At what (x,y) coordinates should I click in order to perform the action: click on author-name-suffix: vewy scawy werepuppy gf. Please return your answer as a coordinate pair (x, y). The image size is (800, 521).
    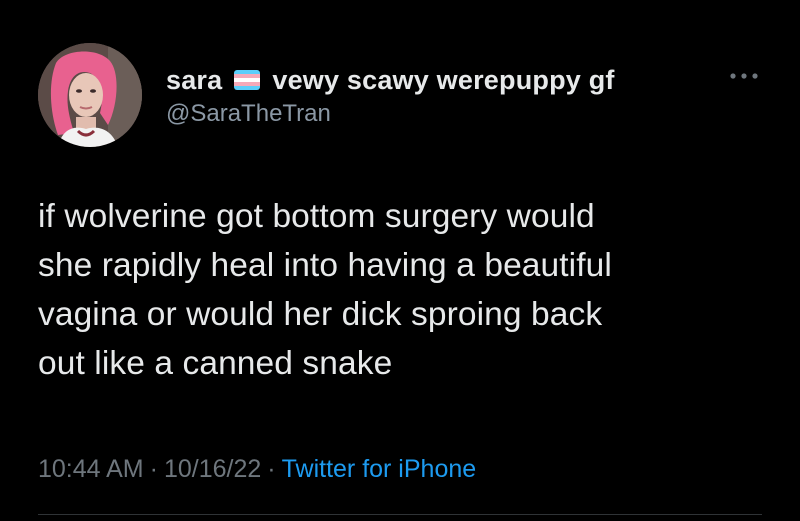
    Looking at the image, I should click on (443, 80).